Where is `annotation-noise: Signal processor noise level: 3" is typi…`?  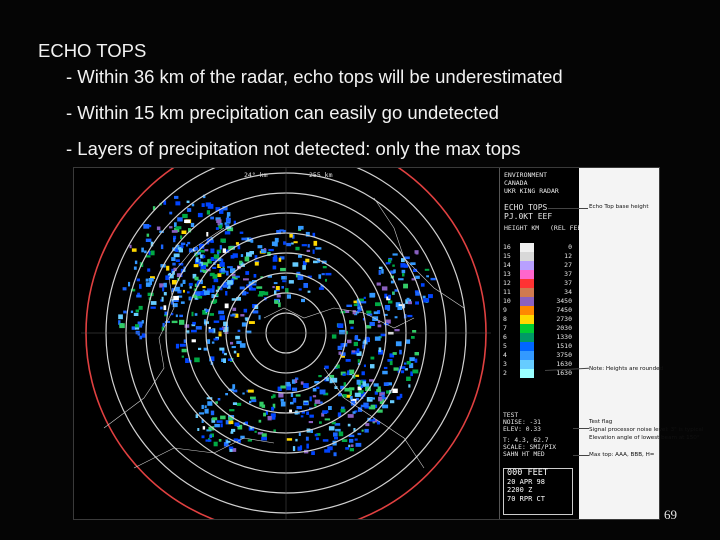
annotation-noise: Signal processor noise level: 3" is typi… is located at coordinates (646, 430).